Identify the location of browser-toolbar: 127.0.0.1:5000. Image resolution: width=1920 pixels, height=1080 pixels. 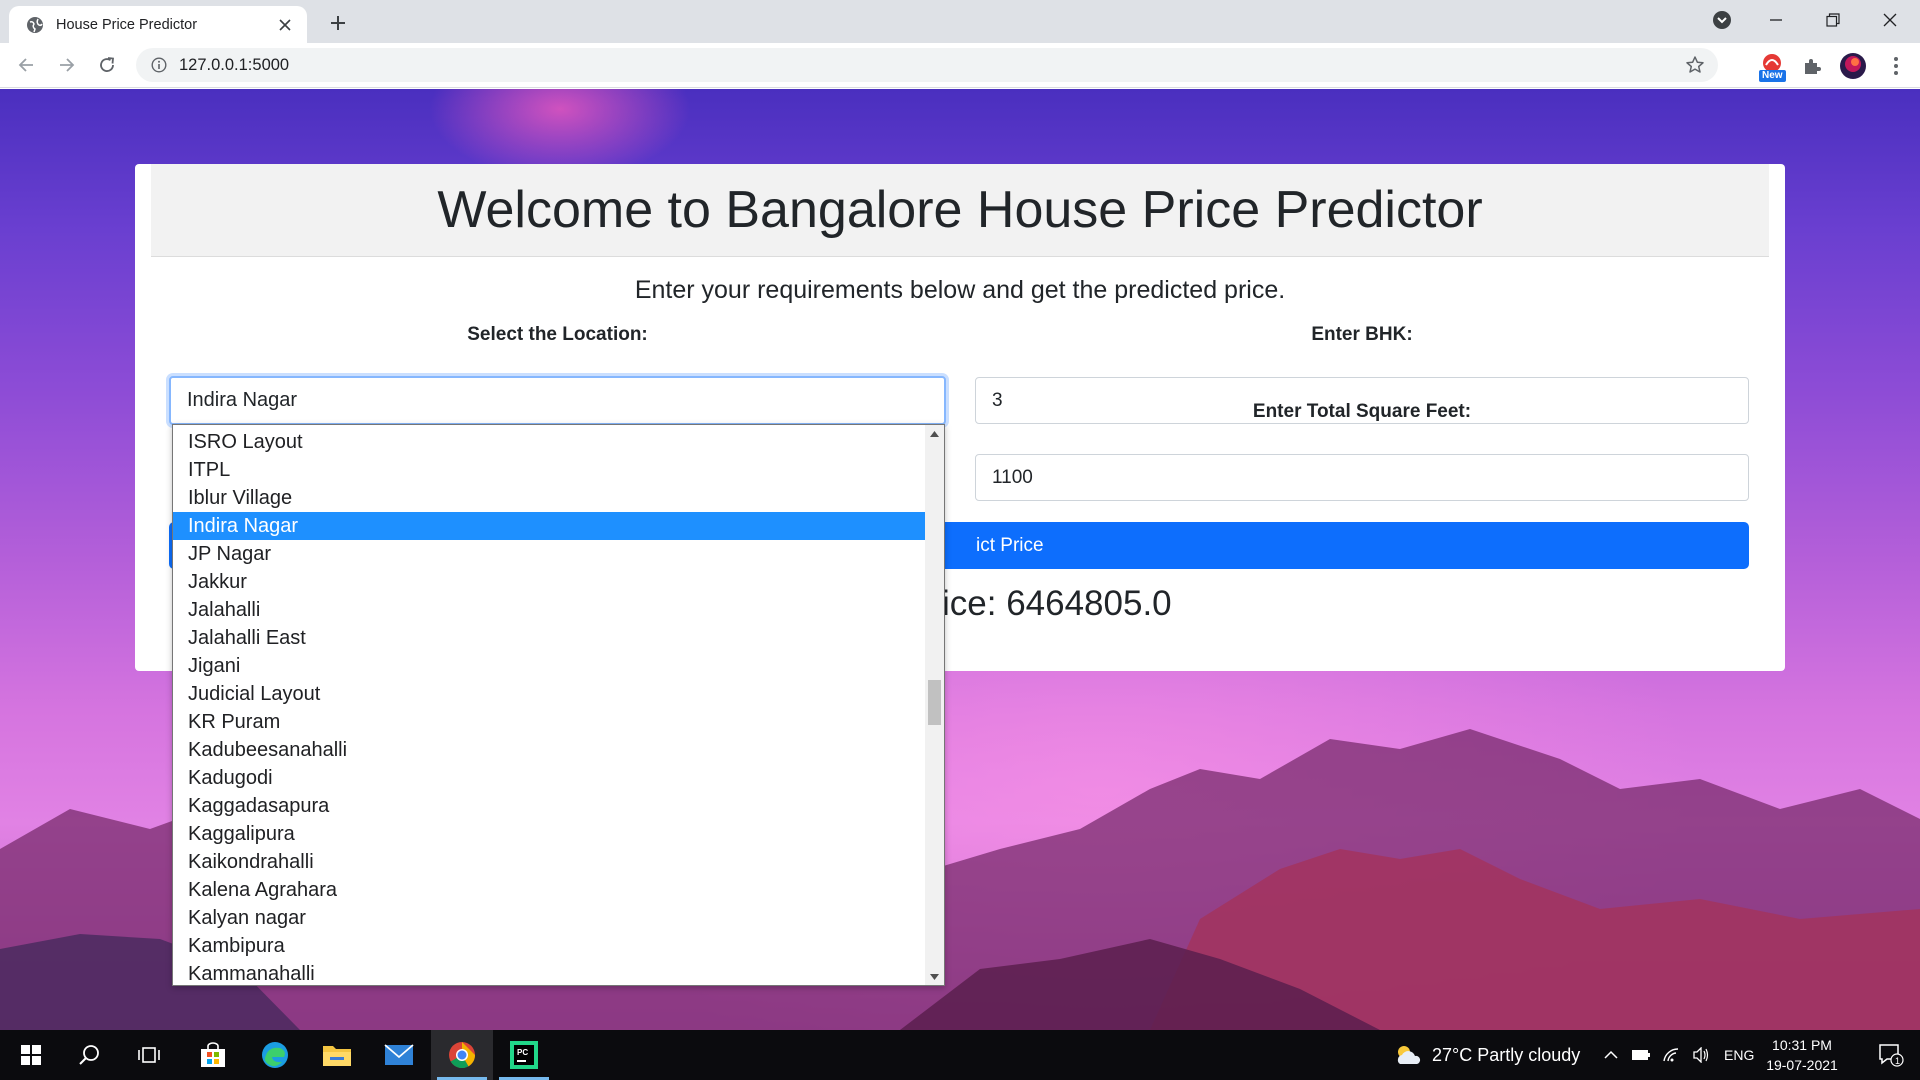
(960, 65).